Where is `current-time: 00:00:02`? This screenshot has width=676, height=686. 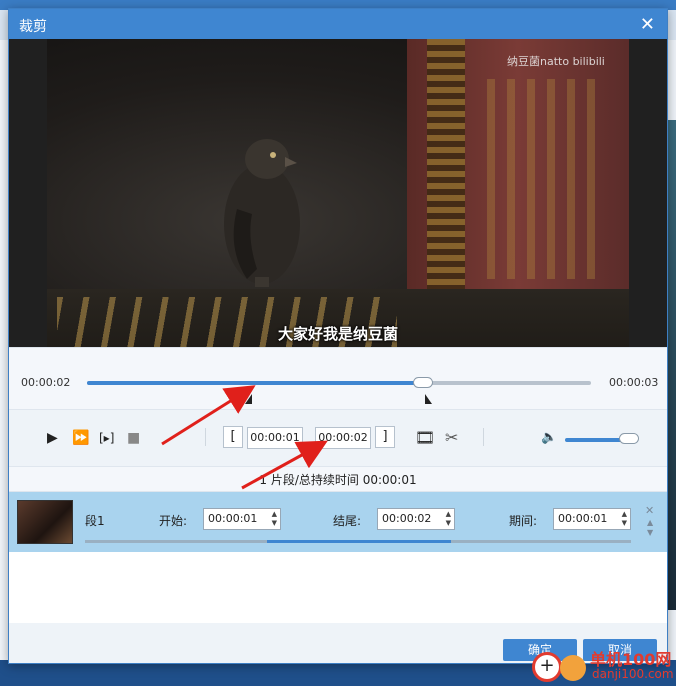 current-time: 00:00:02 is located at coordinates (46, 382).